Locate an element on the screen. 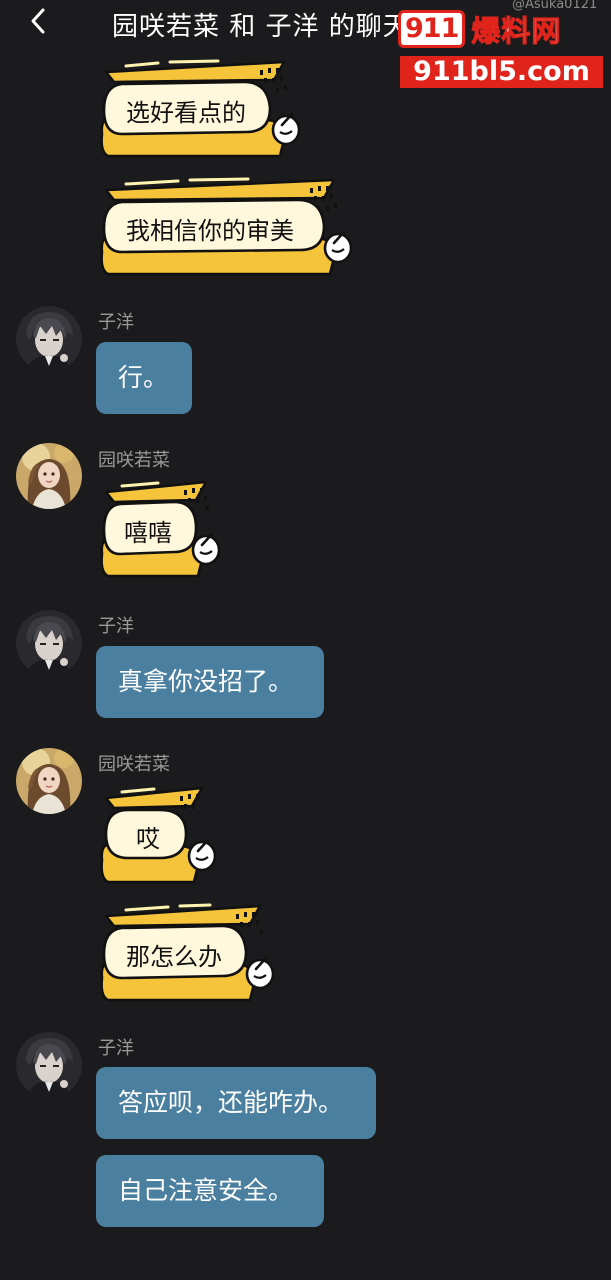 The width and height of the screenshot is (611, 1280). sticker-bubble: 我相信你的审美 is located at coordinates (229, 226).